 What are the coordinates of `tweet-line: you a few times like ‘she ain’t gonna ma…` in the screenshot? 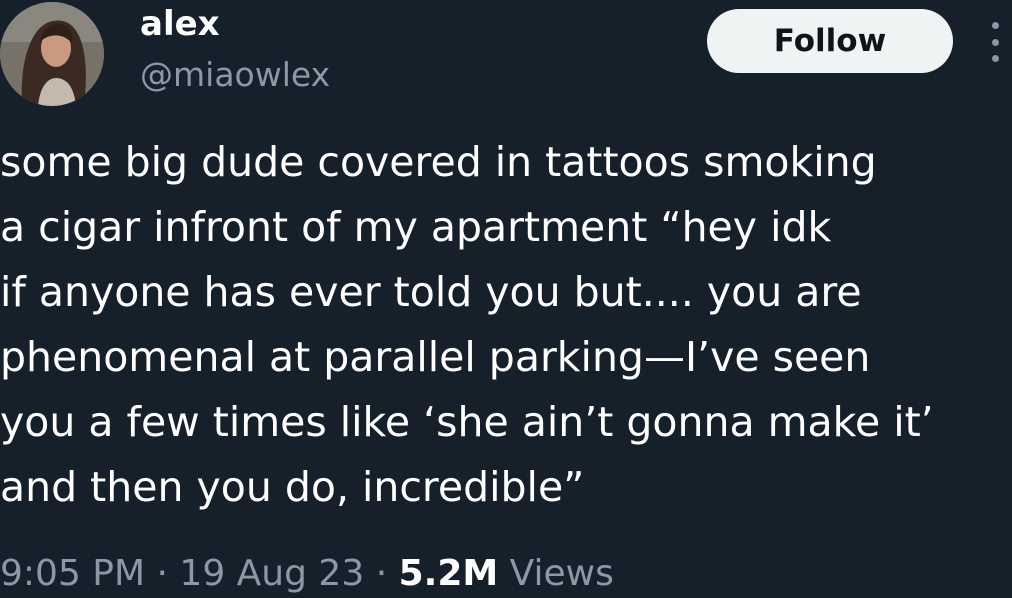 It's located at (467, 422).